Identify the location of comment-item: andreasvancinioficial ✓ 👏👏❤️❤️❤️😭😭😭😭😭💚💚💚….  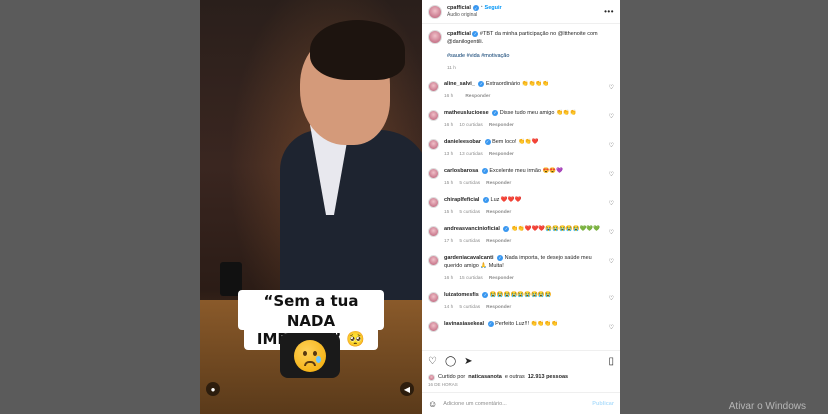
(521, 236).